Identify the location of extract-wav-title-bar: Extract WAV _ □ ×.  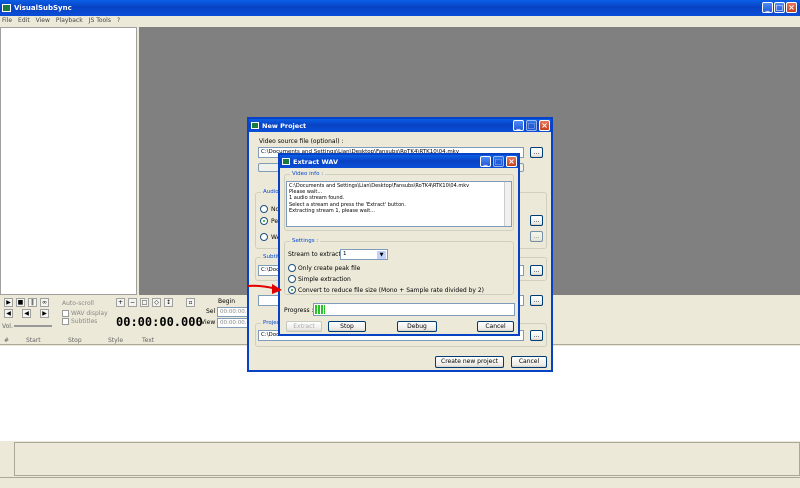
(399, 161).